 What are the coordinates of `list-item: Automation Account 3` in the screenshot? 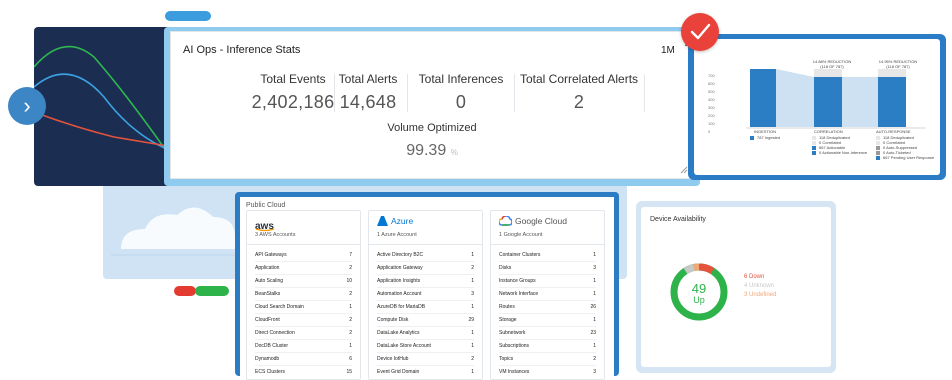 It's located at (425, 294).